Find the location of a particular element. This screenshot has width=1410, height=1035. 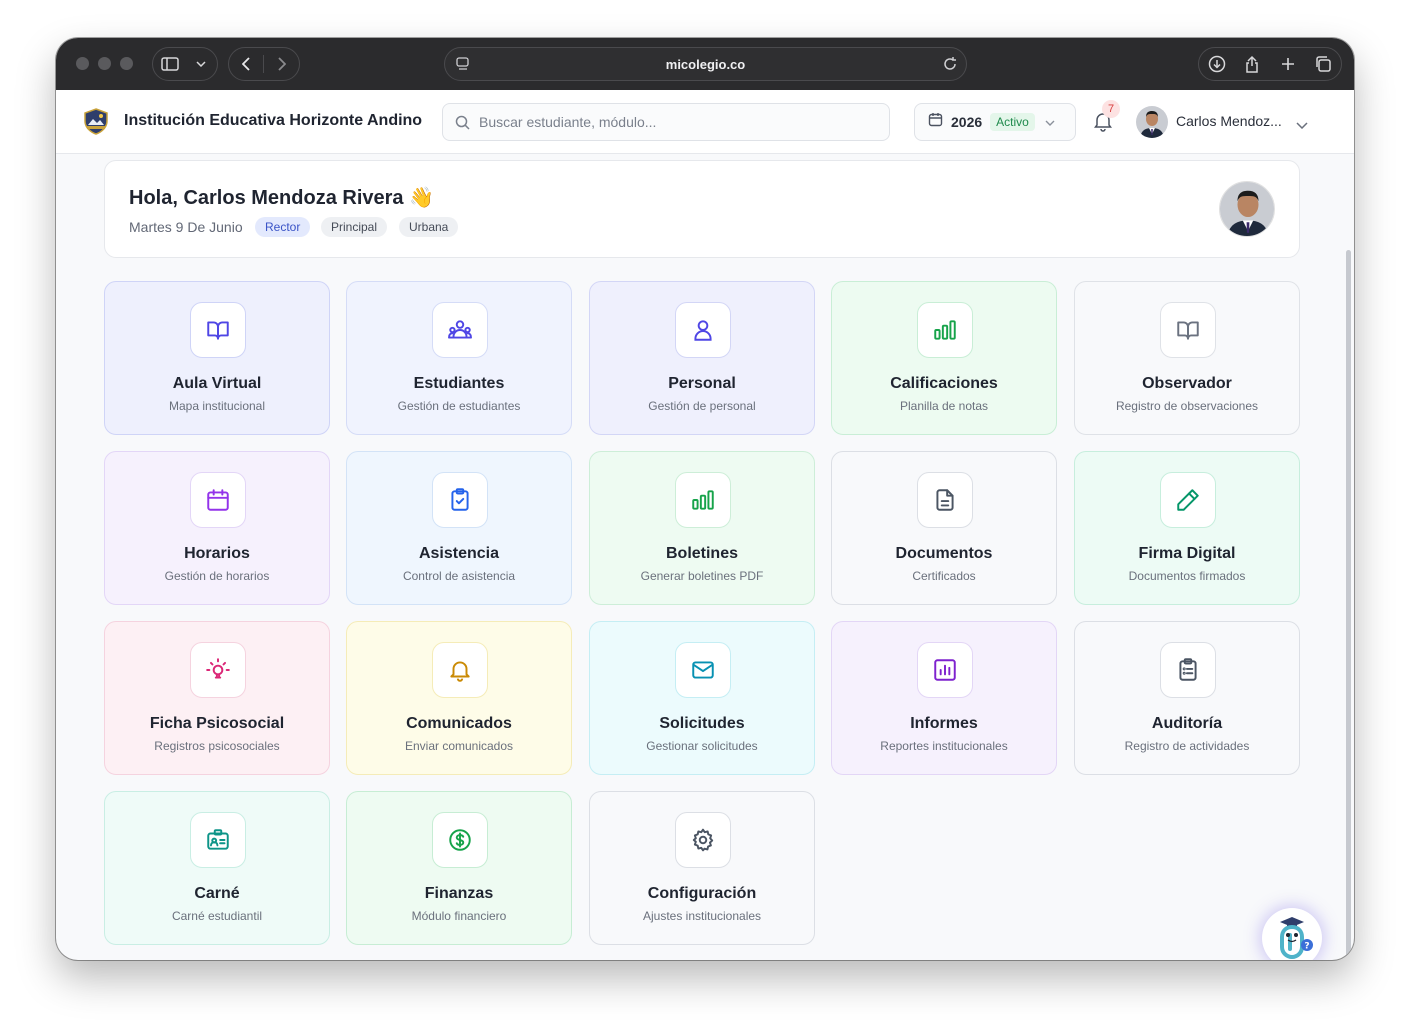

address-bar: micolegio.co is located at coordinates (705, 64).